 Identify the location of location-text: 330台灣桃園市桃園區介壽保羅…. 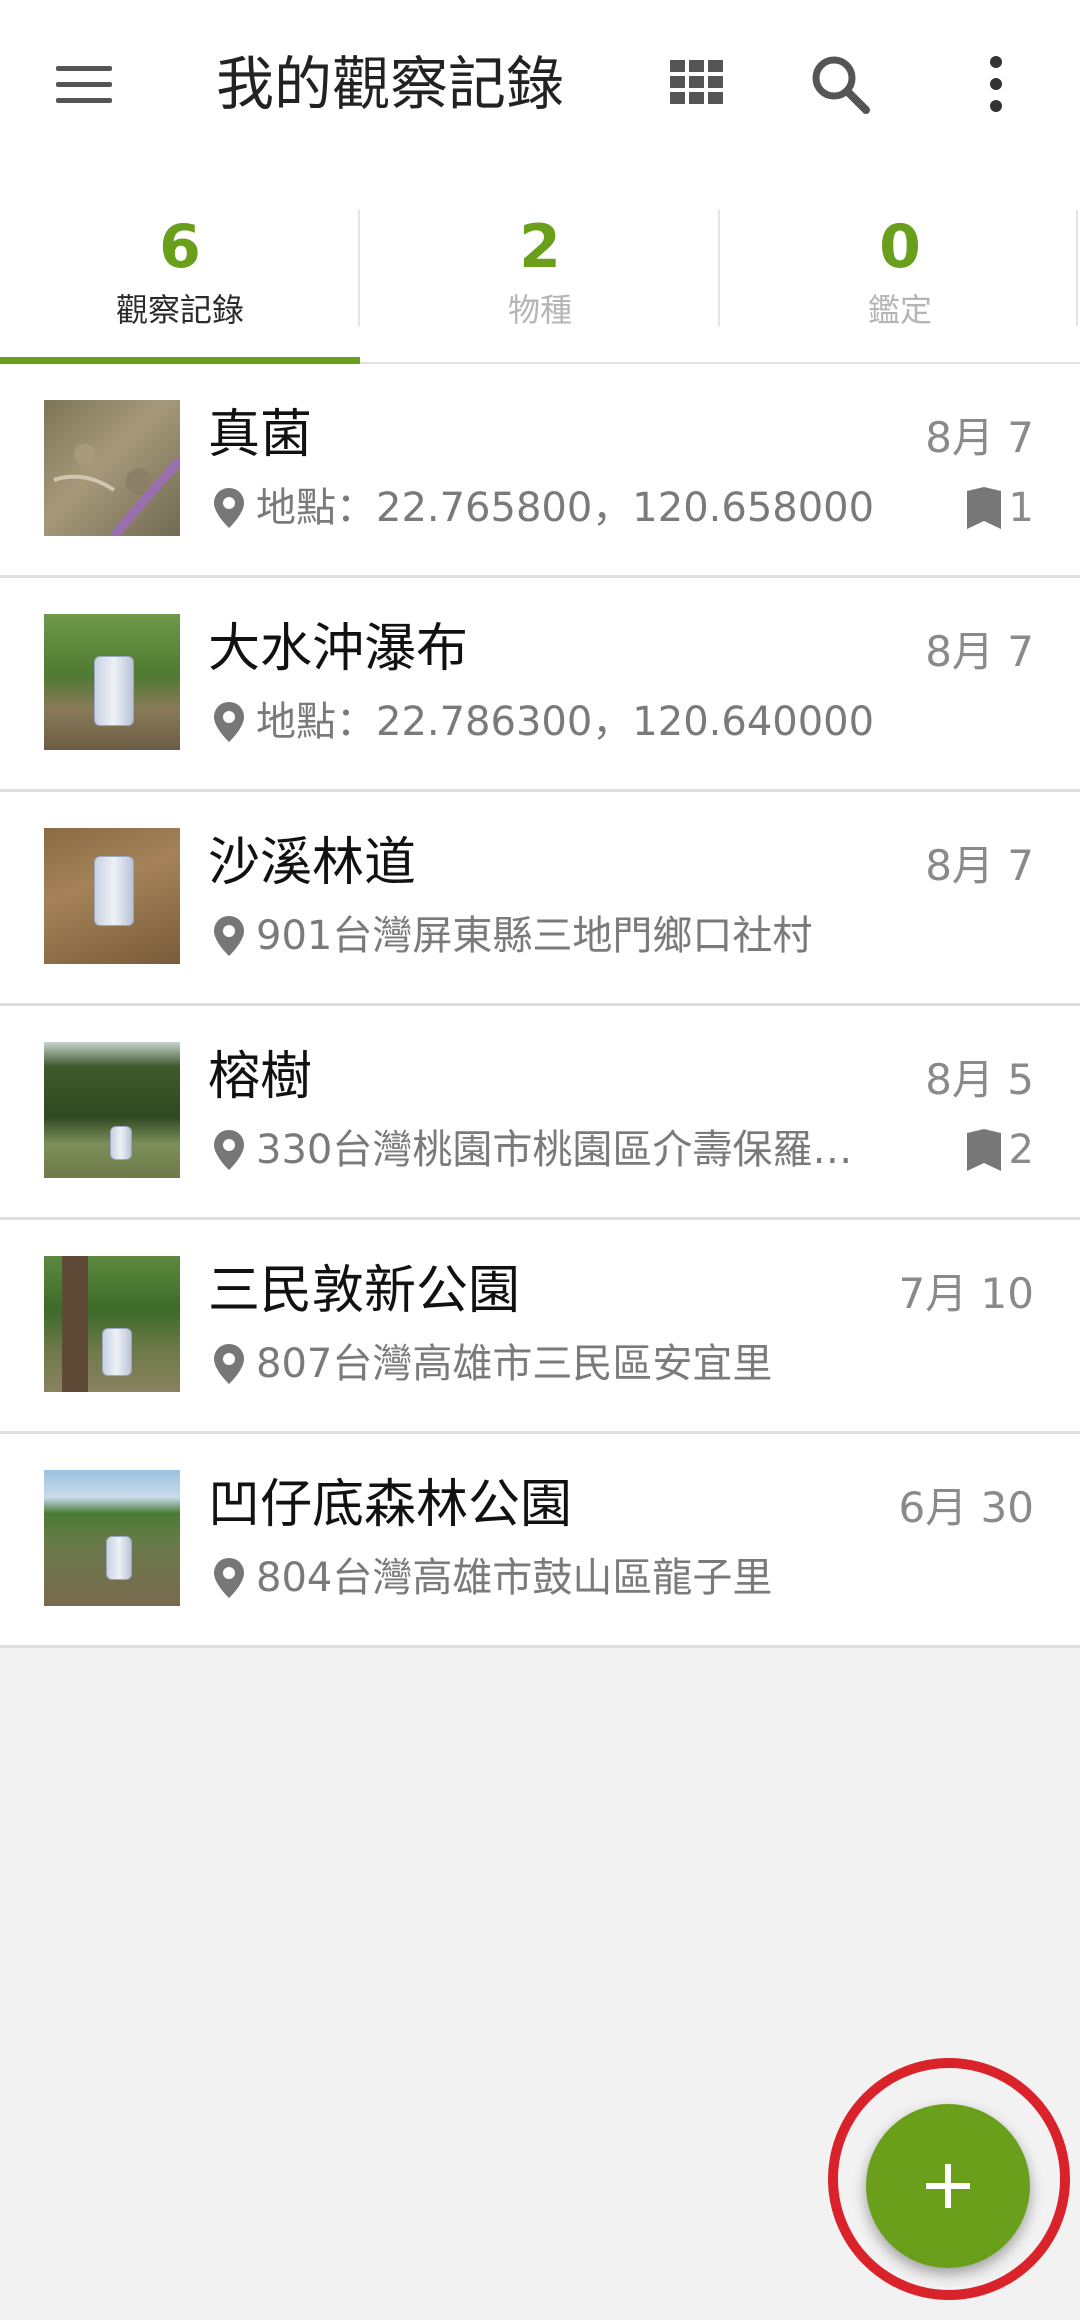
(554, 1150).